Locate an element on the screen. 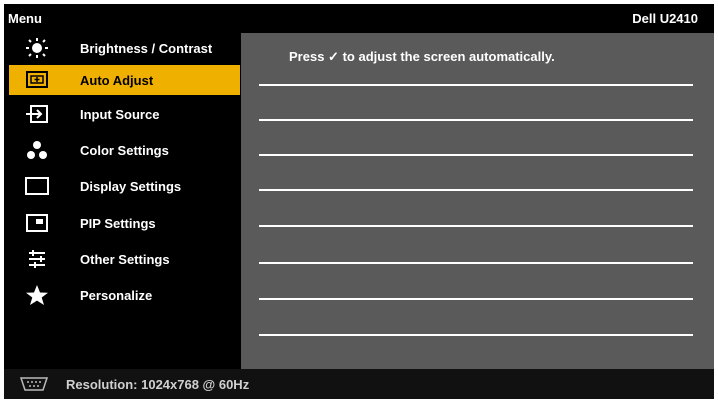 The height and width of the screenshot is (403, 718). menu-title: Menu is located at coordinates (25, 18).